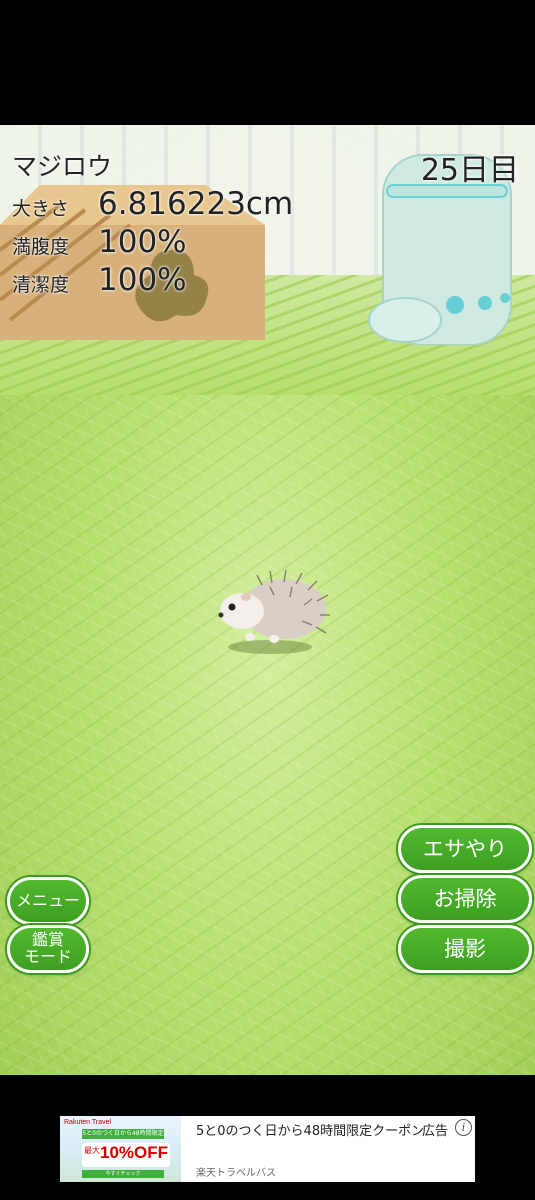  I want to click on day-counter: 25日目, so click(469, 170).